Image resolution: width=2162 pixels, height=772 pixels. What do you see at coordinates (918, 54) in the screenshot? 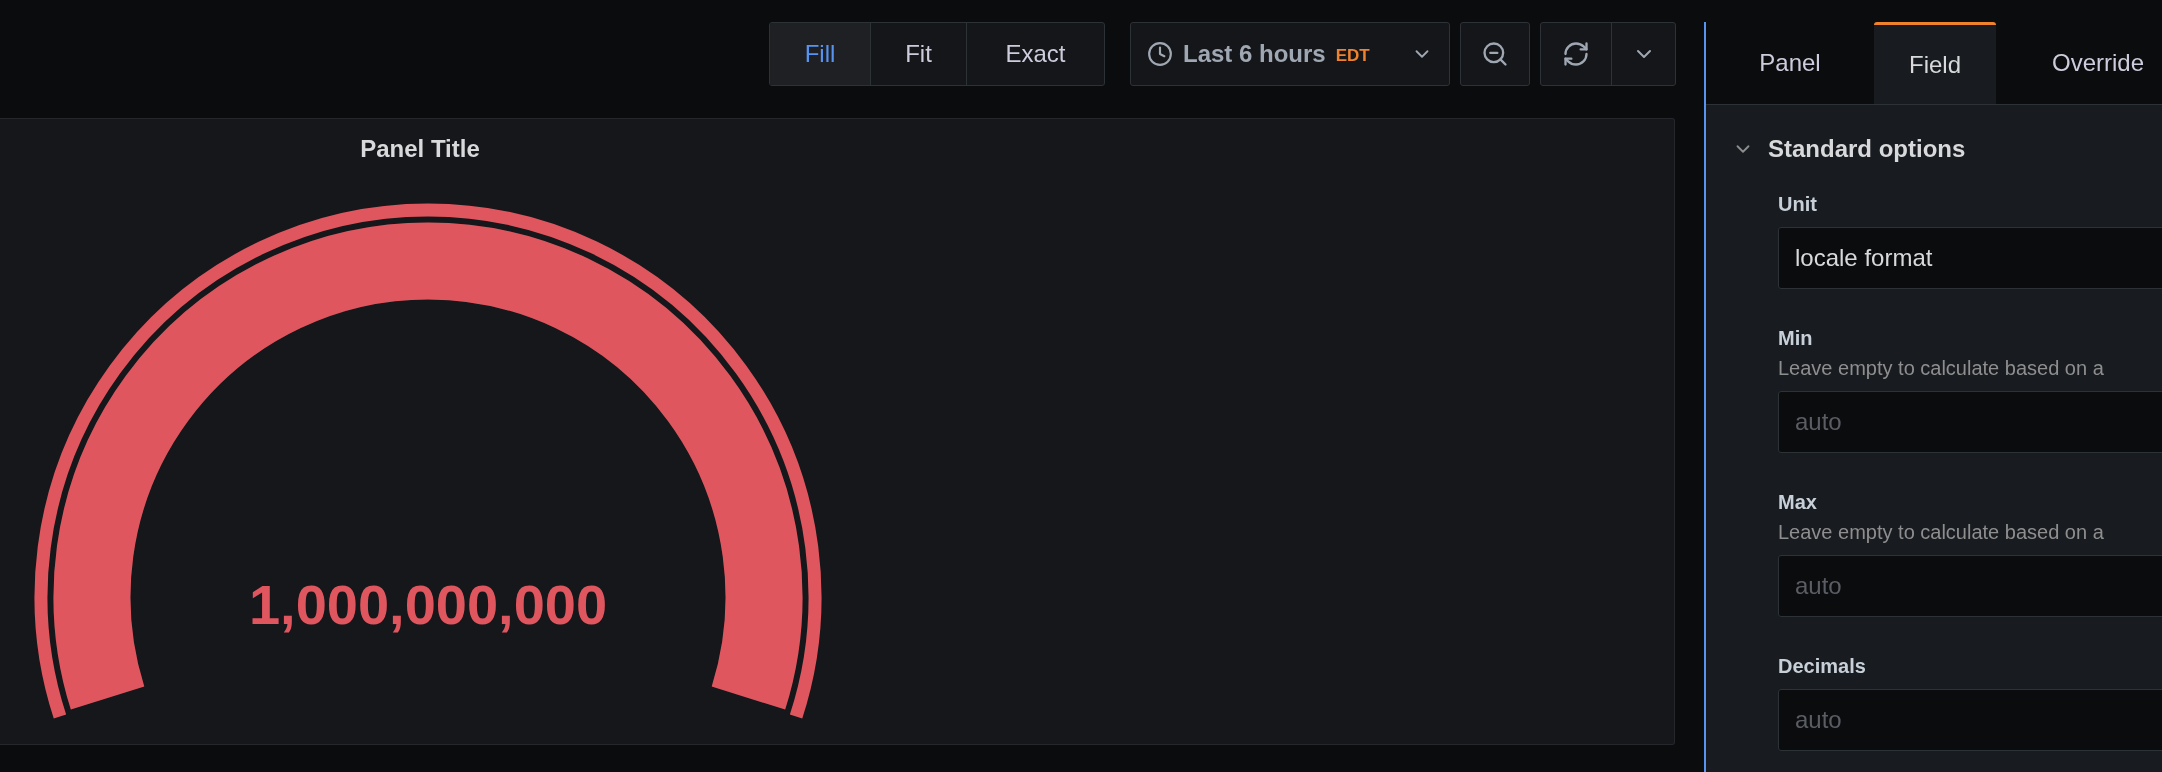
I see `view-mode-tab: Fit` at bounding box center [918, 54].